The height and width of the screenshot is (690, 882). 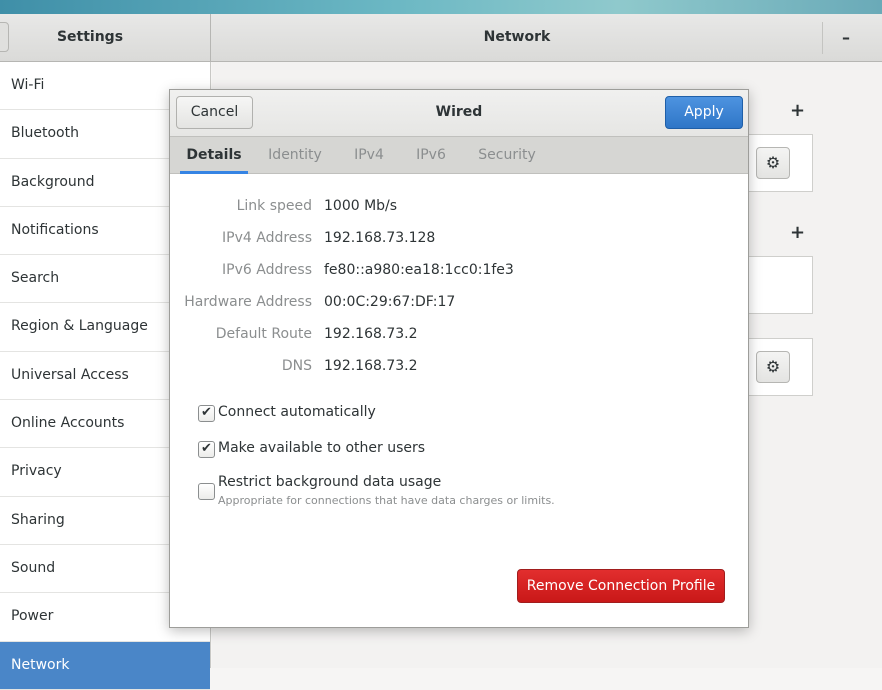 What do you see at coordinates (295, 155) in the screenshot?
I see `tab-identity: Identity` at bounding box center [295, 155].